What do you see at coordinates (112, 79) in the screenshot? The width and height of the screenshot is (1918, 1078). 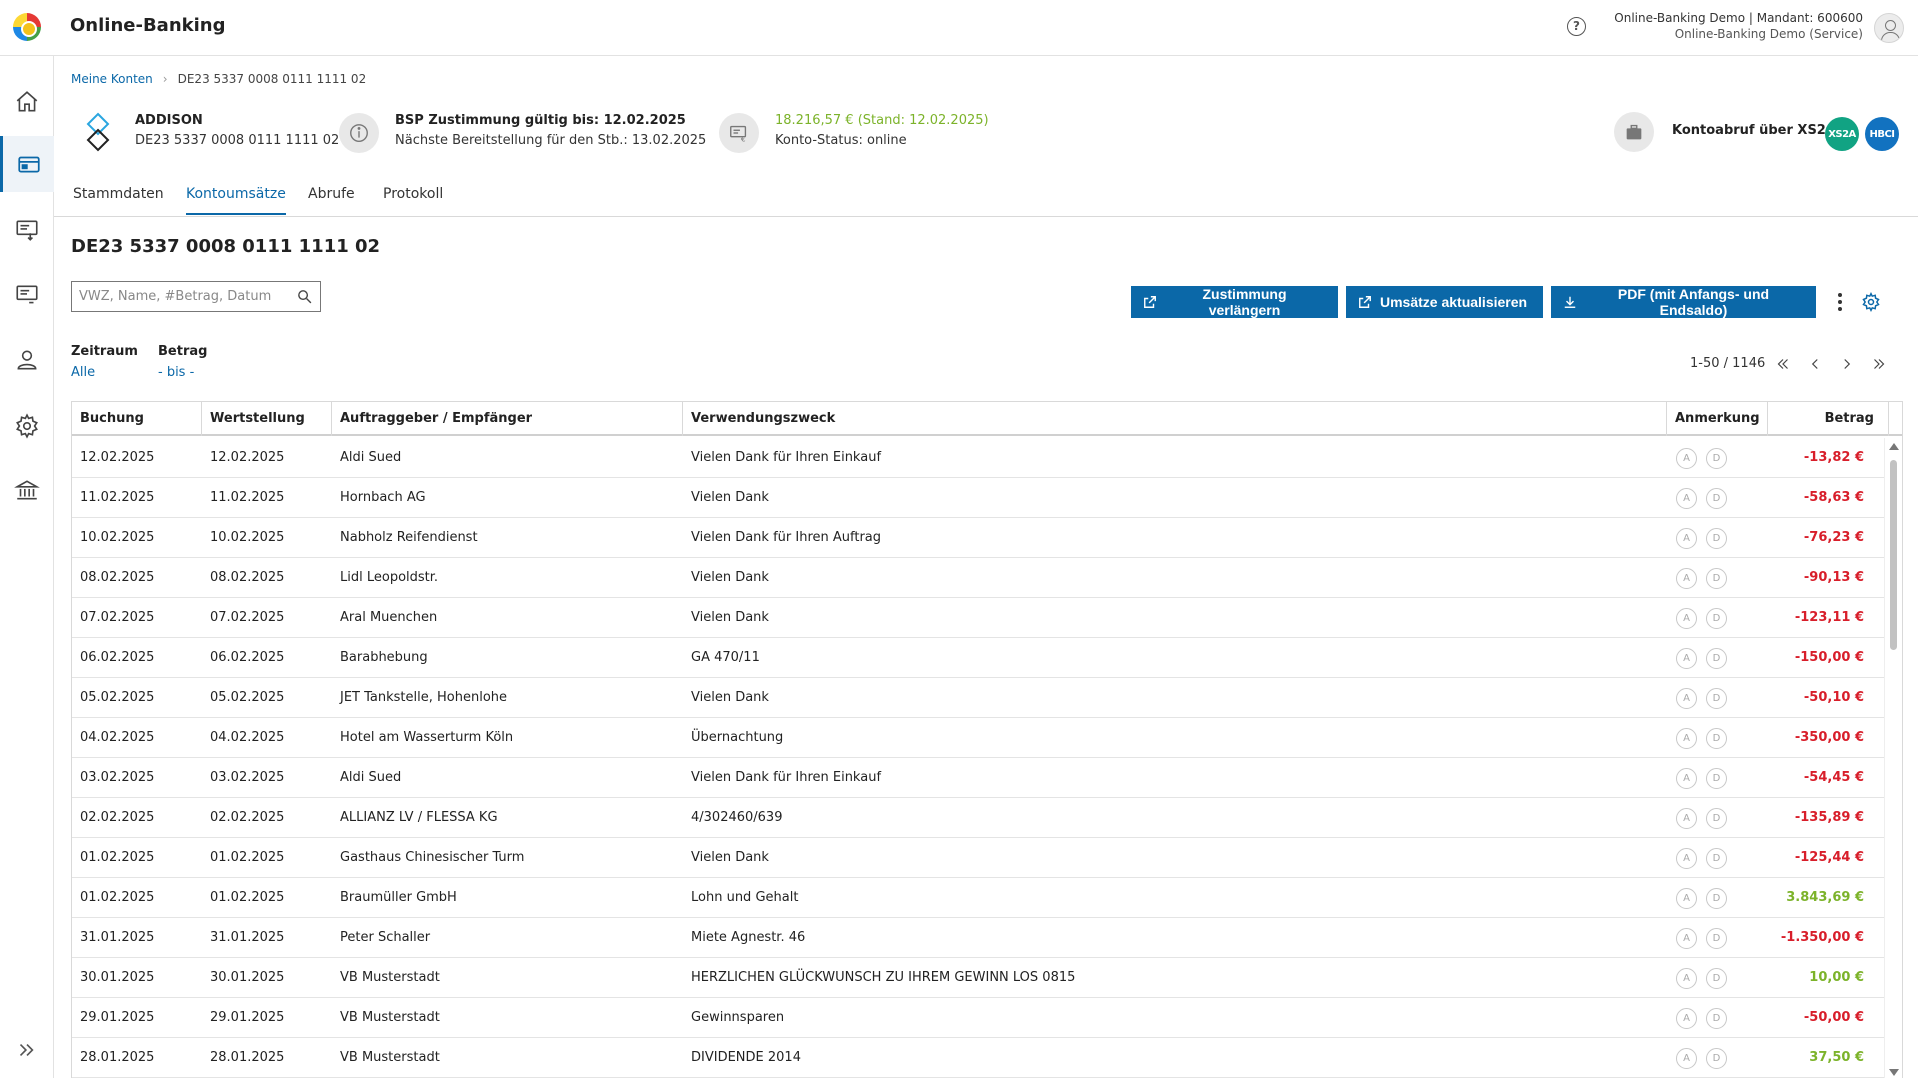 I see `breadcrumb-link-accounts: Meine Konten` at bounding box center [112, 79].